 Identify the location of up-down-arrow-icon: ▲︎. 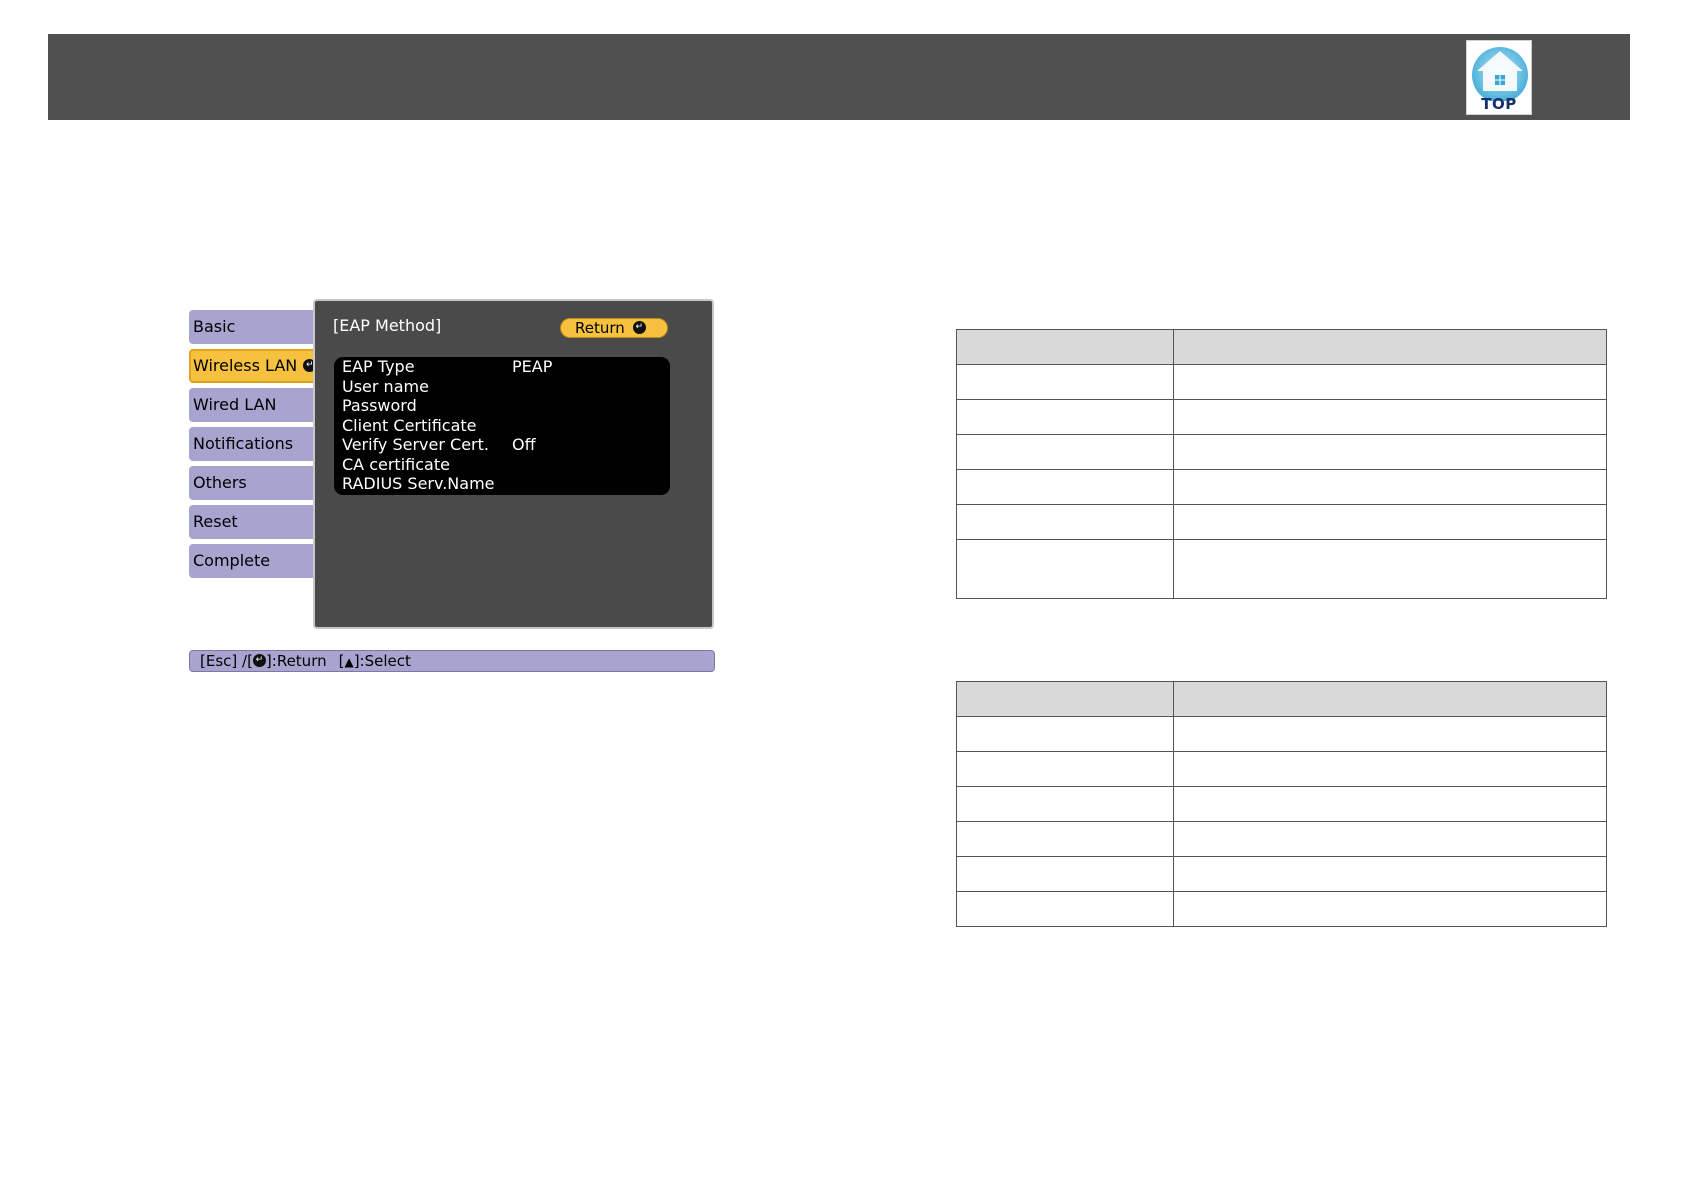
(349, 662).